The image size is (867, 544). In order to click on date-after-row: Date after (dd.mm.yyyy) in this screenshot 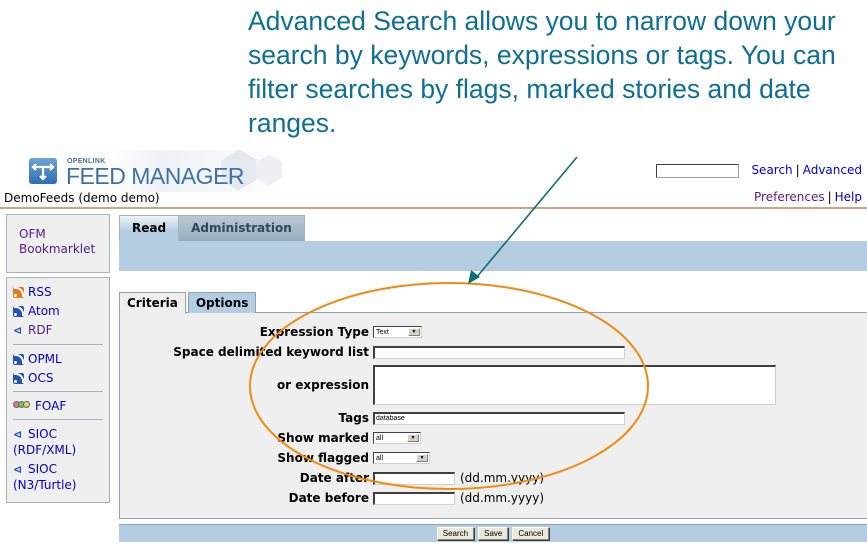, I will do `click(332, 478)`.